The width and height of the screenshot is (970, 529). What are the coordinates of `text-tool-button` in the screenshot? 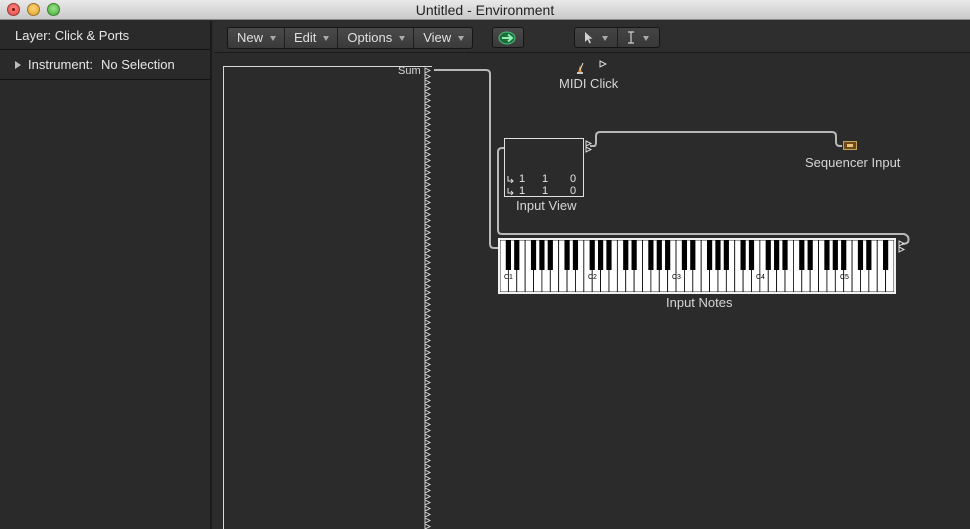 It's located at (637, 37).